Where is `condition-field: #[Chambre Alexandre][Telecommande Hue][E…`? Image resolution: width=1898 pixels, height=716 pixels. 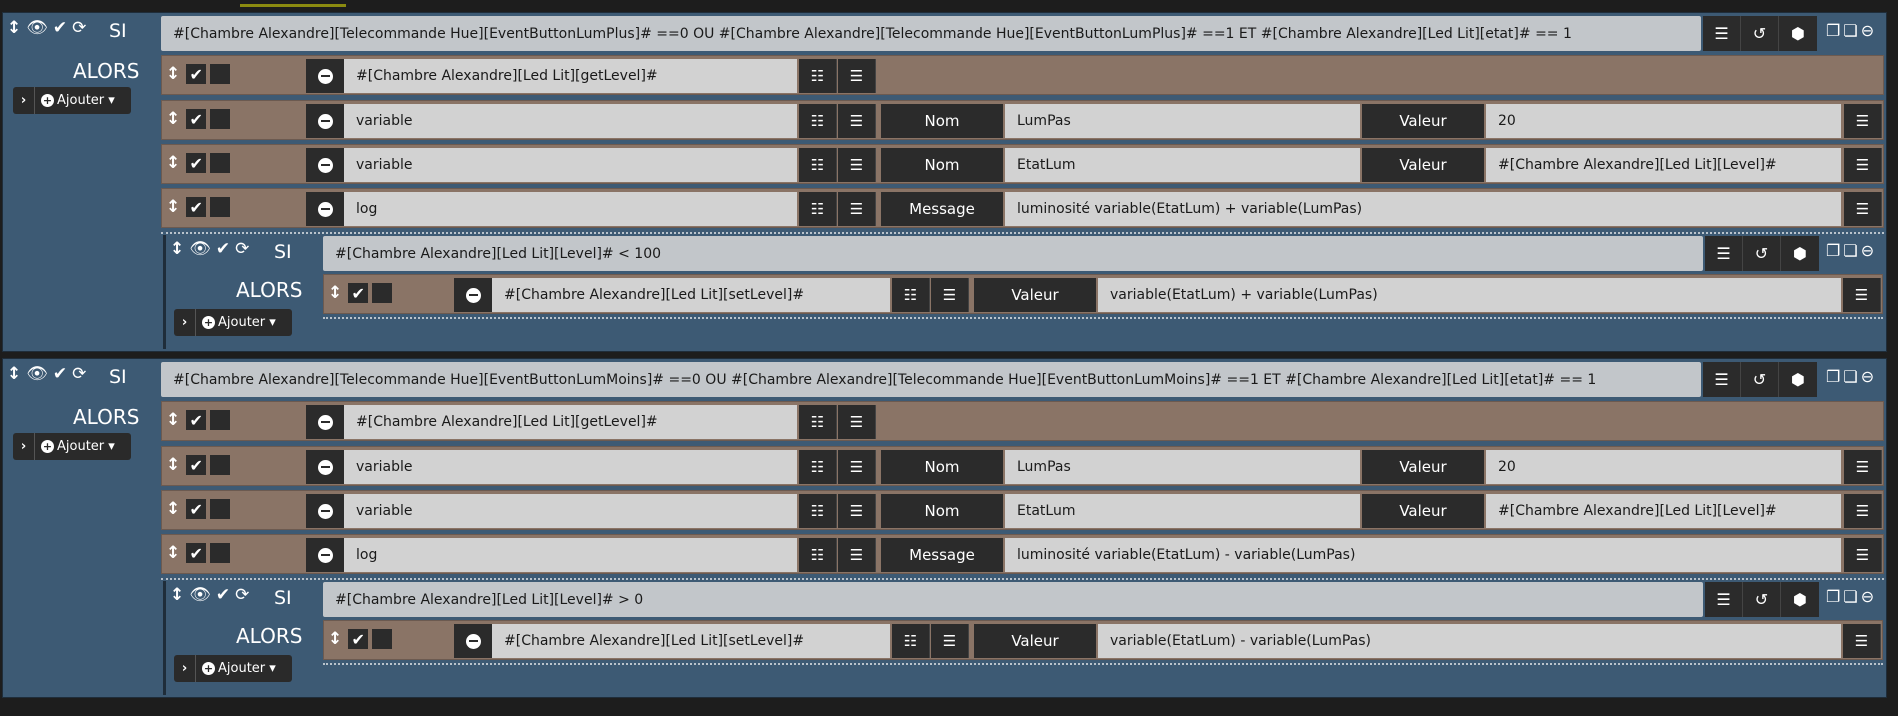
condition-field: #[Chambre Alexandre][Telecommande Hue][E… is located at coordinates (931, 379).